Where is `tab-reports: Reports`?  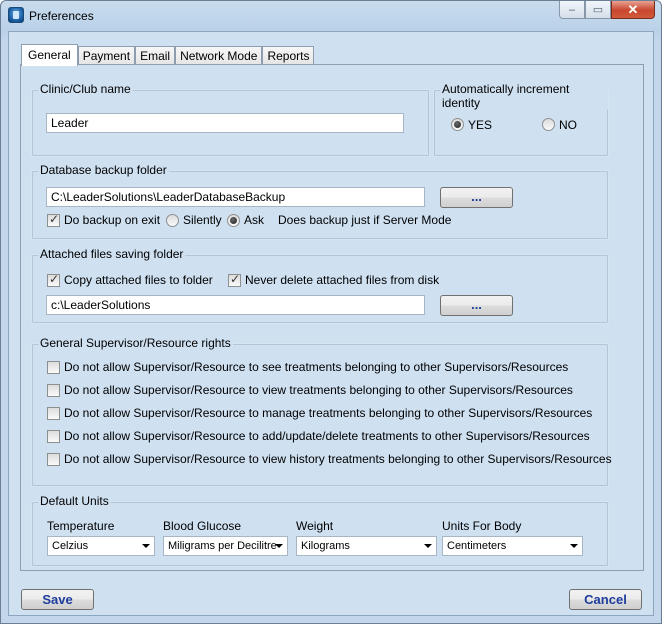 tab-reports: Reports is located at coordinates (288, 55).